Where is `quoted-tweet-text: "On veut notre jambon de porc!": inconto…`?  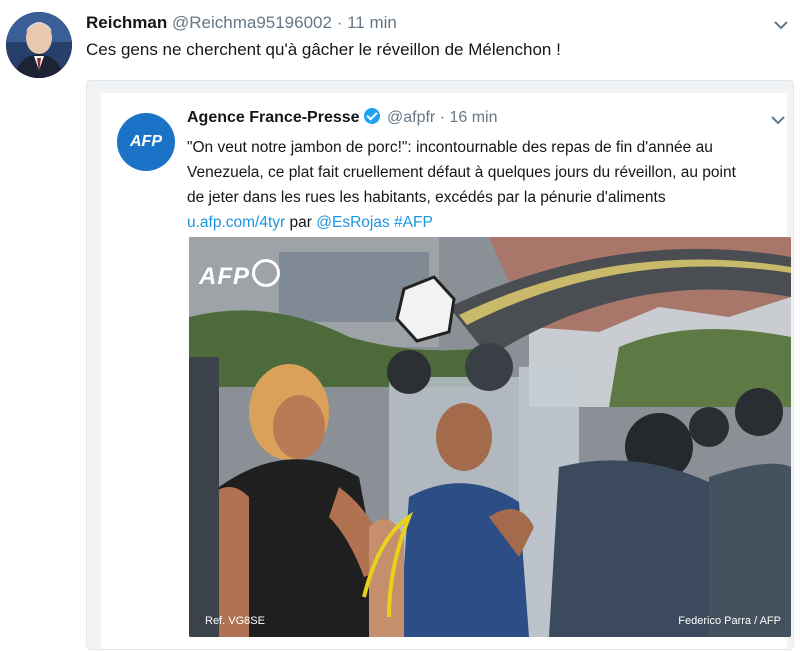
quoted-tweet-text: "On veut notre jambon de porc!": inconto… is located at coordinates (487, 185).